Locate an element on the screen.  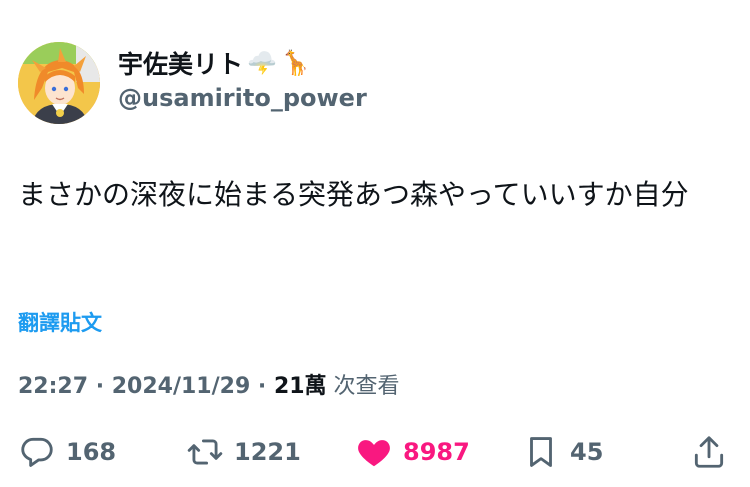
reply-count: 168 is located at coordinates (91, 452).